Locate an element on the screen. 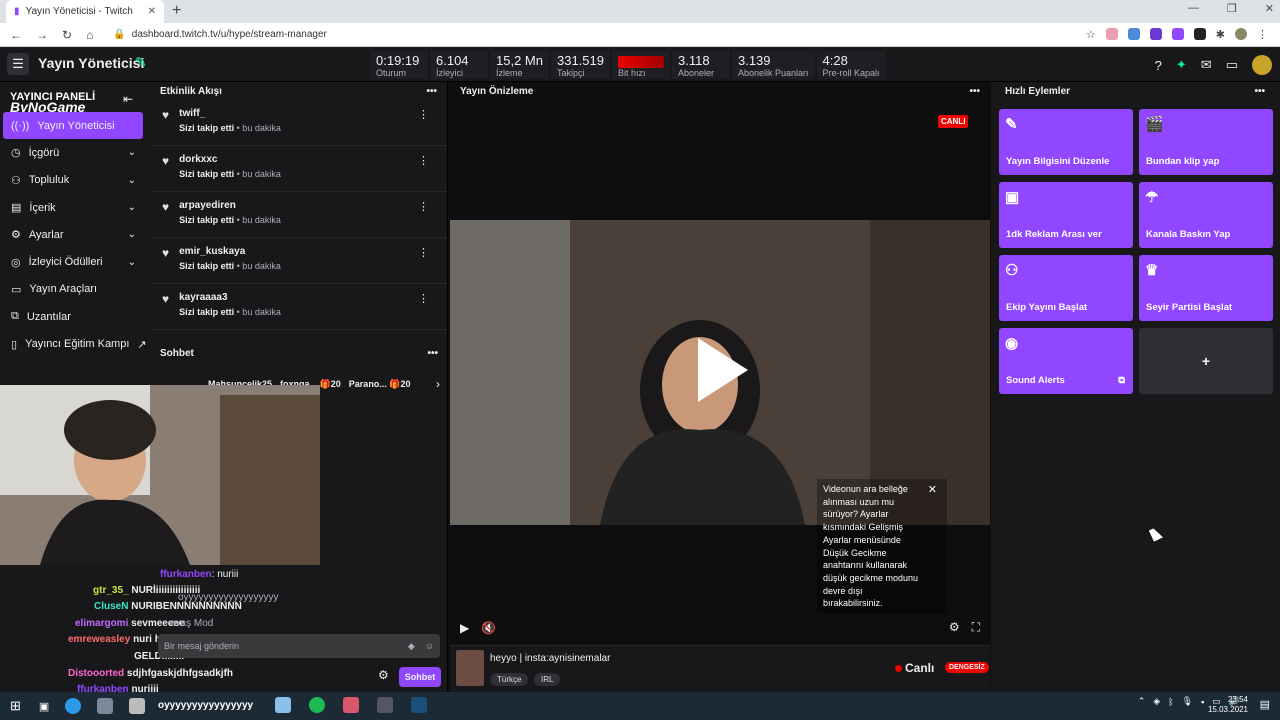 This screenshot has width=1280, height=720. sidebar-item-bootcamp: ▯ Yayıncı Eğitim Kampı ↗ is located at coordinates (75, 343).